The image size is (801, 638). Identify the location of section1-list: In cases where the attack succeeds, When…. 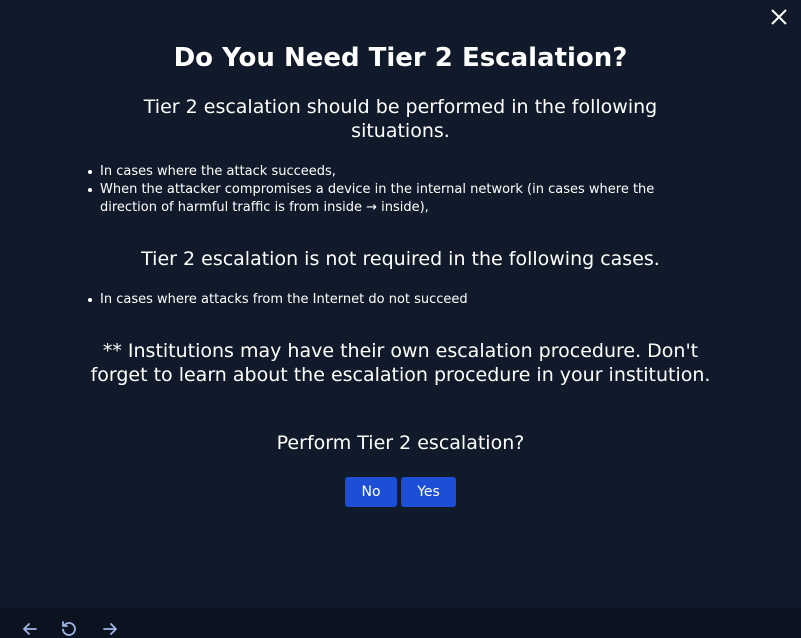
(396, 190).